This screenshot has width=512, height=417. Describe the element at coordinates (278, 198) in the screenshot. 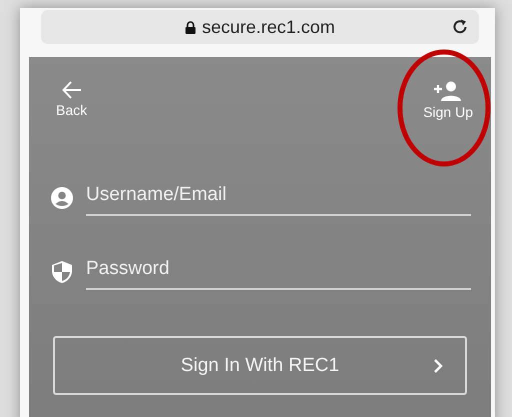

I see `username-field: Username/Email` at that location.